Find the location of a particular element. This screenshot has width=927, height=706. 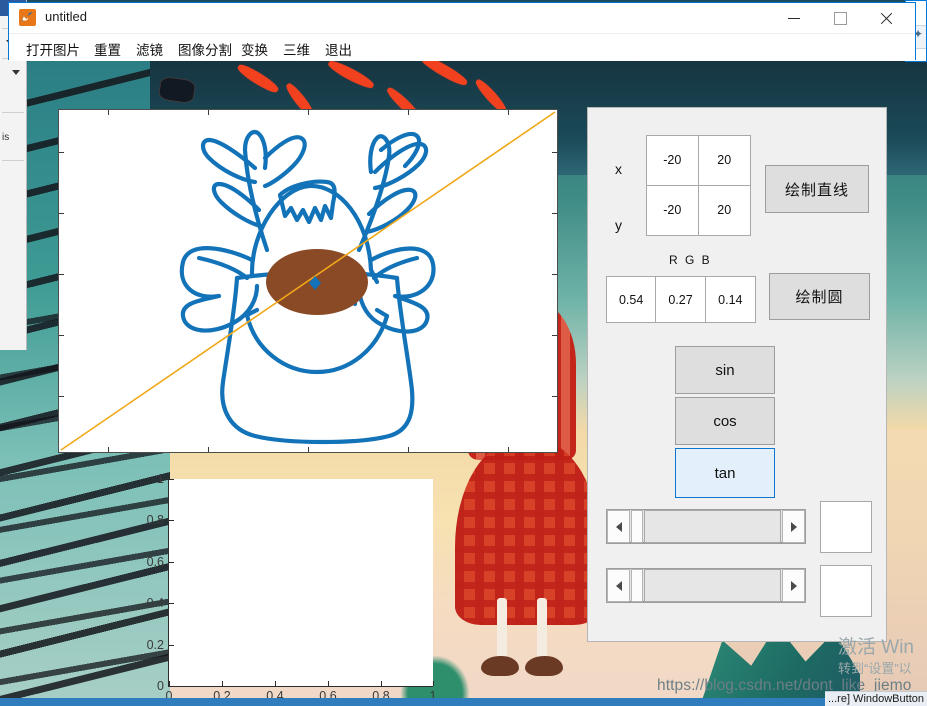

matlab-figure-window: untitled ↘ 打开图片 重置 滤镜 图像分割 变换 三维 退出 is located at coordinates (462, 31).